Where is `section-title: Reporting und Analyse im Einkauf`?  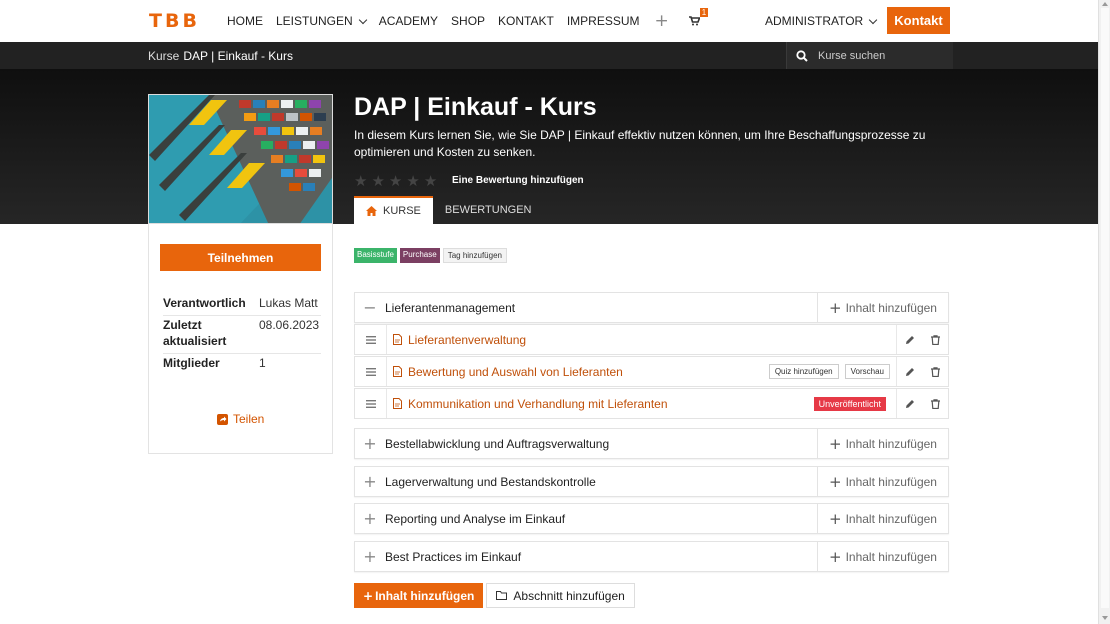
section-title: Reporting und Analyse im Einkauf is located at coordinates (475, 518).